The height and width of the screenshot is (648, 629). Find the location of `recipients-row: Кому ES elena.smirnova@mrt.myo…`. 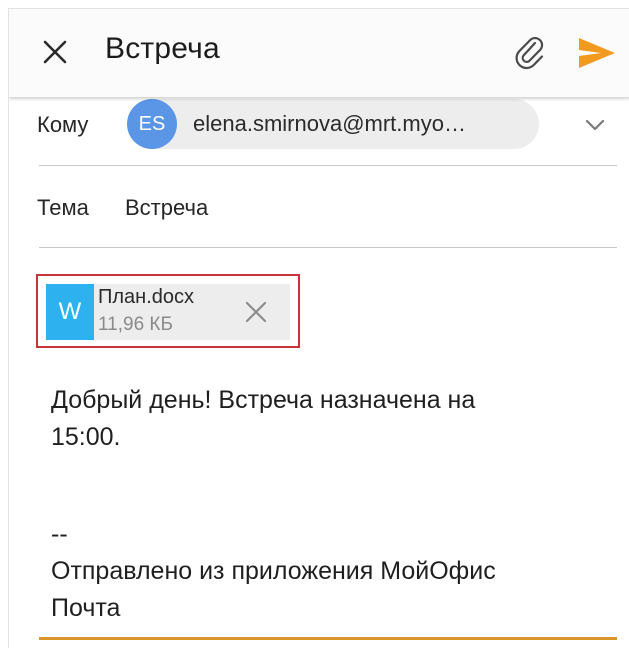

recipients-row: Кому ES elena.smirnova@mrt.myo… is located at coordinates (319, 131).